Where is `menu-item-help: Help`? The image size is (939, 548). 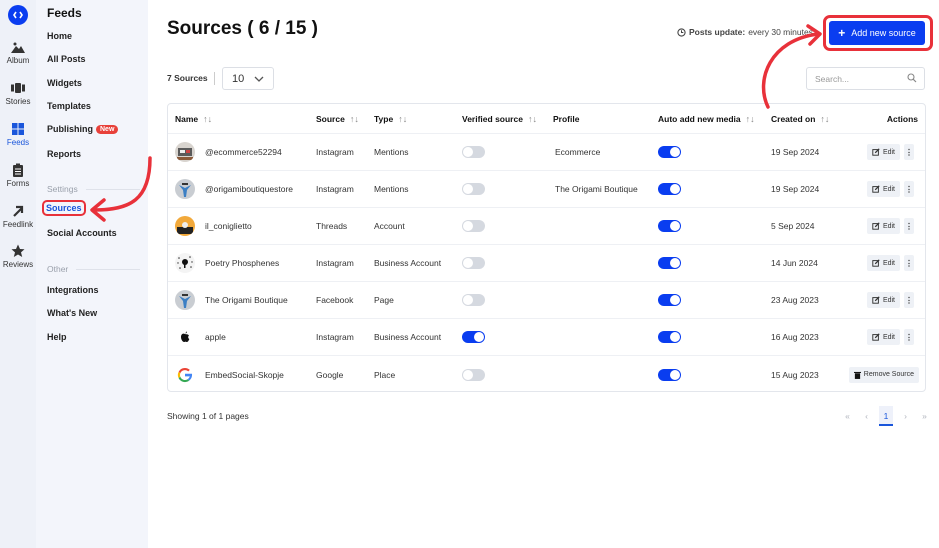
menu-item-help: Help is located at coordinates (57, 337).